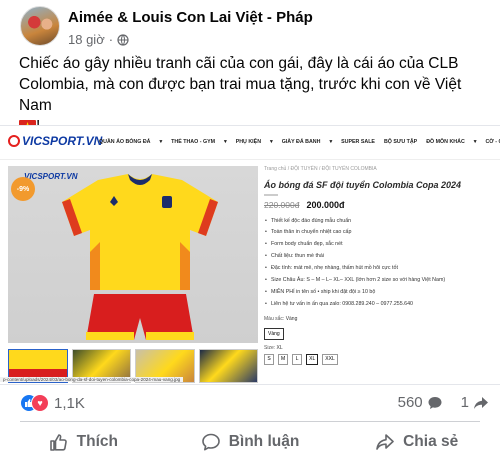 This screenshot has width=500, height=464. I want to click on share-button: Chia sẻ, so click(416, 442).